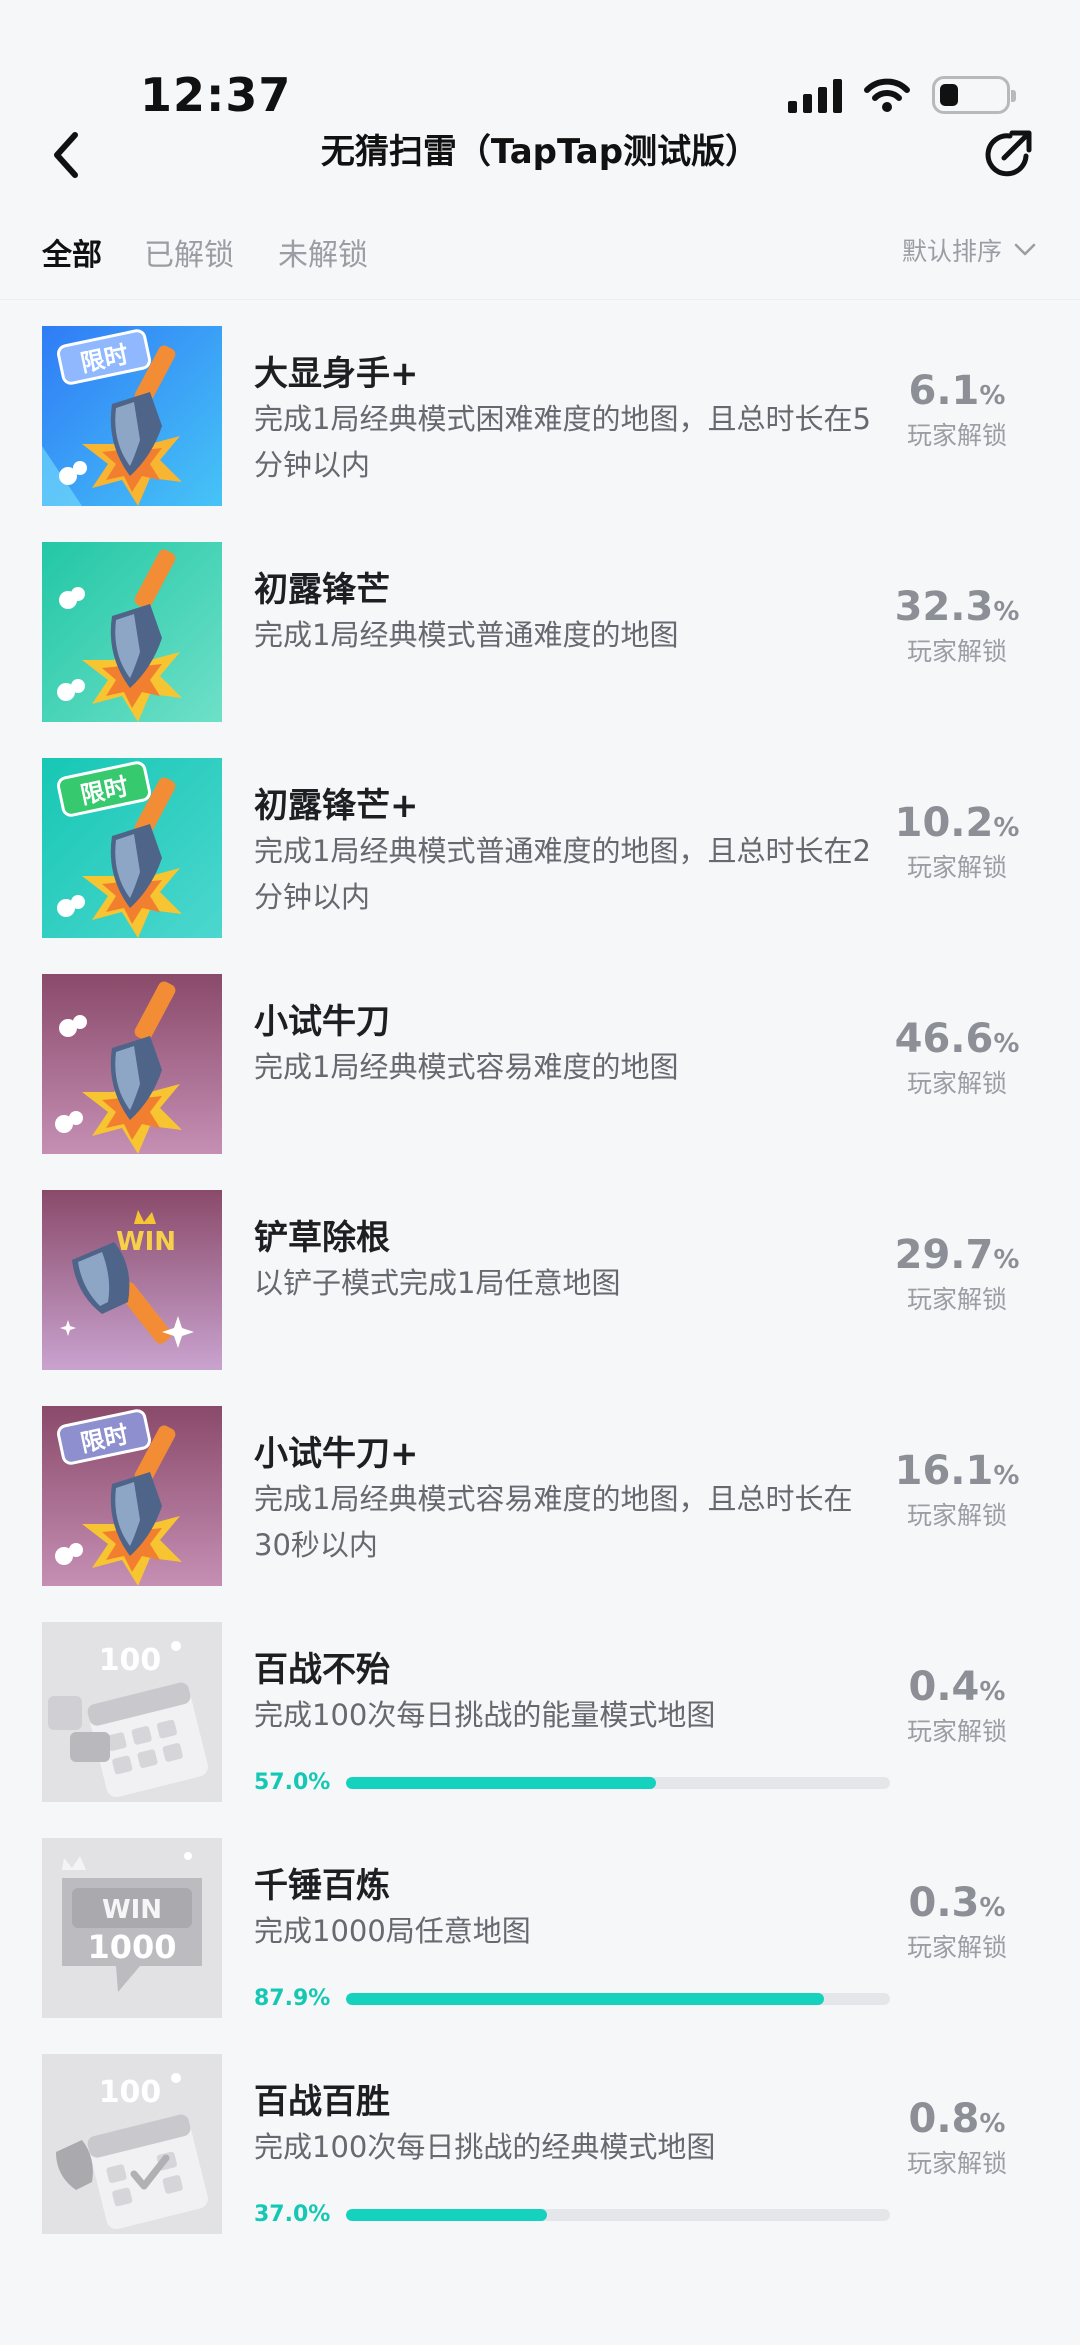 This screenshot has width=1080, height=2345. What do you see at coordinates (485, 2147) in the screenshot?
I see `achievement-desc: 完成100次每日挑战的经典模式地图` at bounding box center [485, 2147].